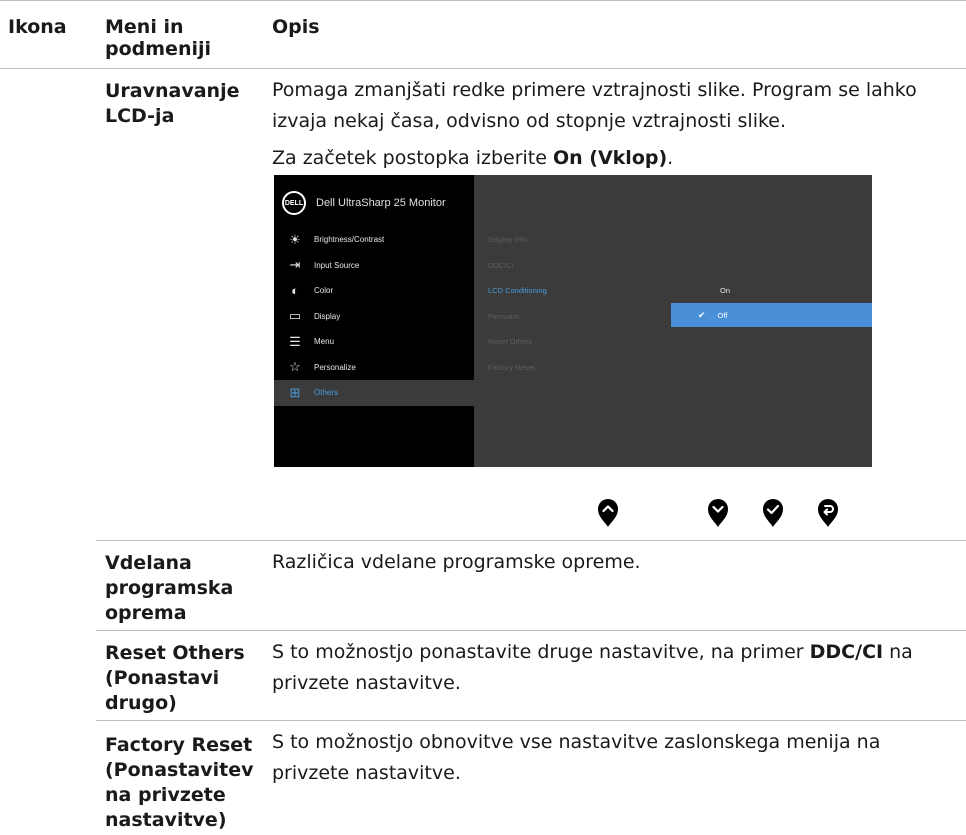 The width and height of the screenshot is (966, 835). I want to click on others-icon: ⊞, so click(295, 392).